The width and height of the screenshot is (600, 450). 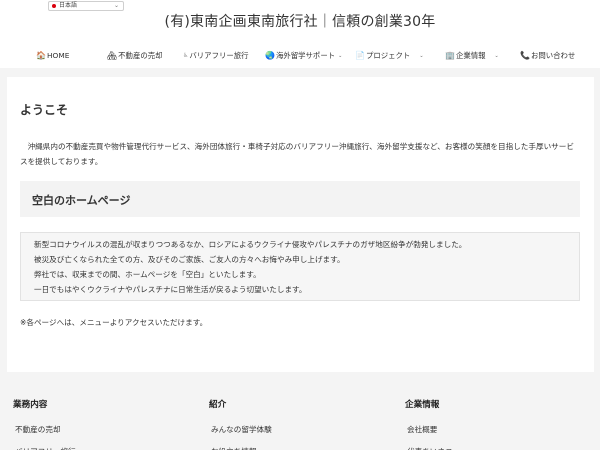 I want to click on nav-label: 企業情報, so click(x=470, y=55).